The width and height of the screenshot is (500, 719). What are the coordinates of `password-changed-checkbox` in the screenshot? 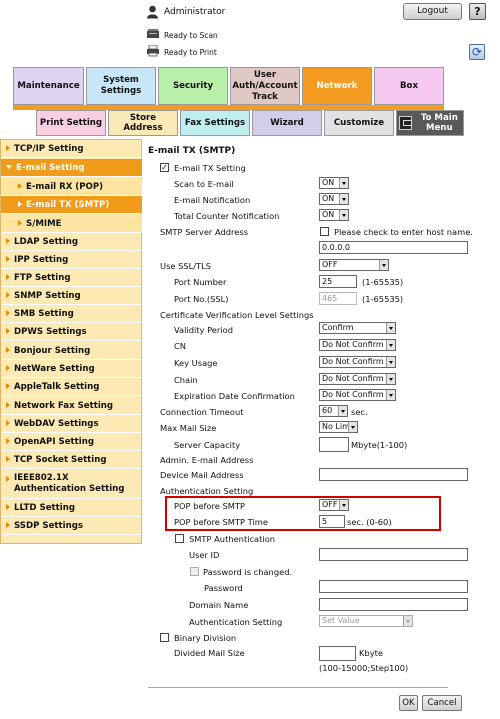 It's located at (194, 571).